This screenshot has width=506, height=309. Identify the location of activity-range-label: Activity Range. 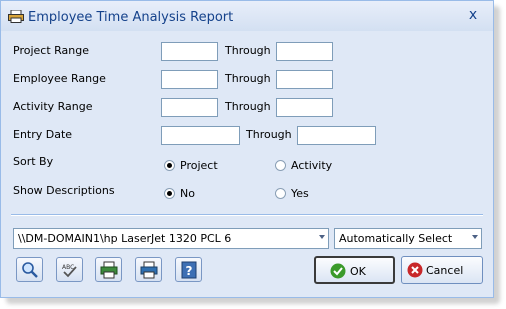
(53, 106).